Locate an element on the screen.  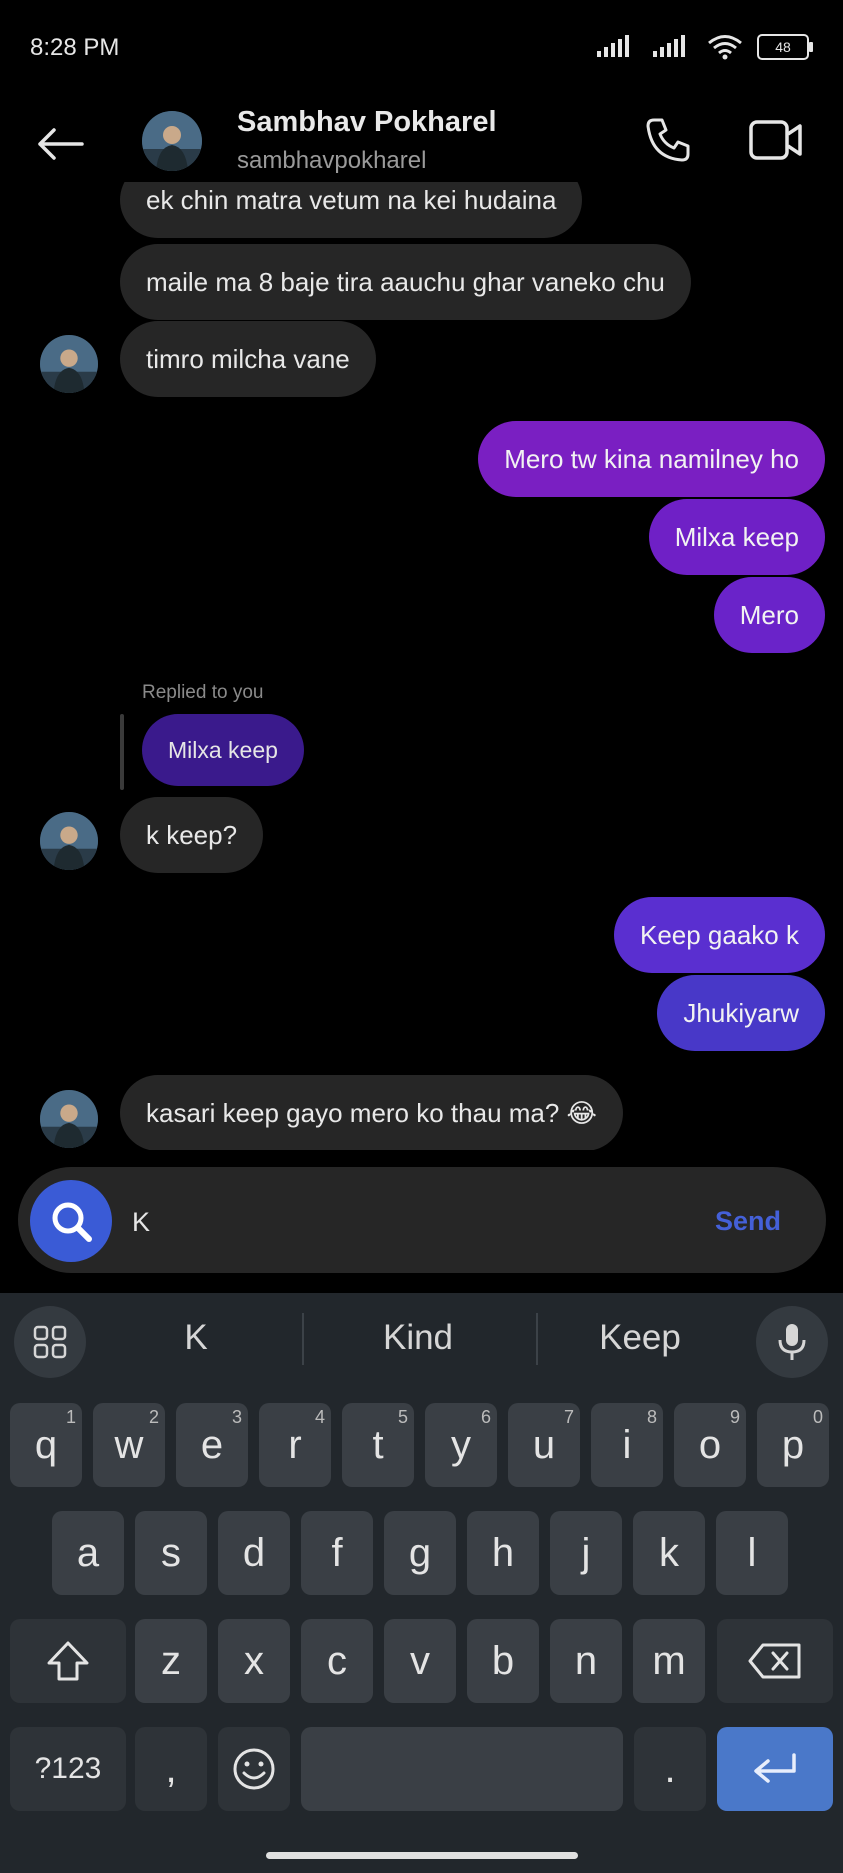
back-arrow-icon is located at coordinates (61, 144).